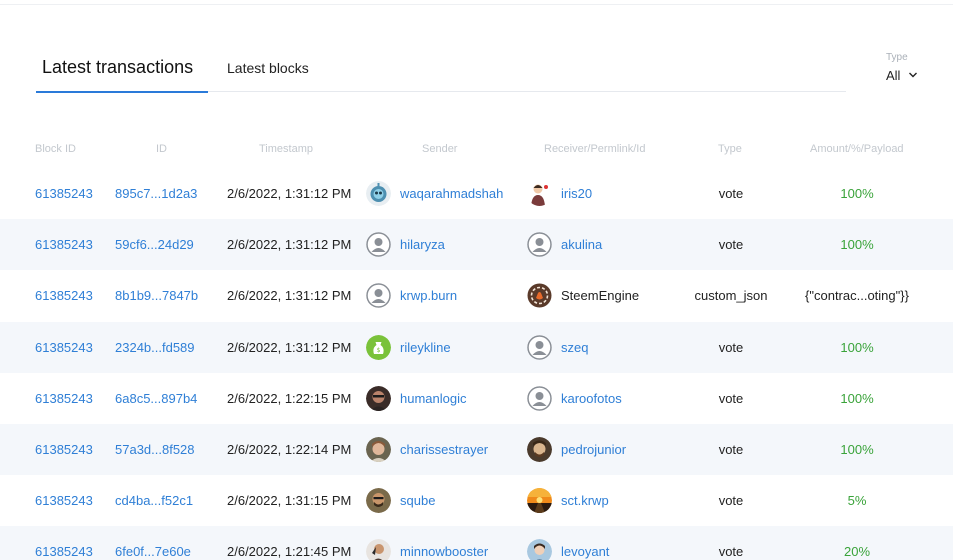 This screenshot has height=560, width=953. What do you see at coordinates (122, 92) in the screenshot?
I see `active-tab-indicator` at bounding box center [122, 92].